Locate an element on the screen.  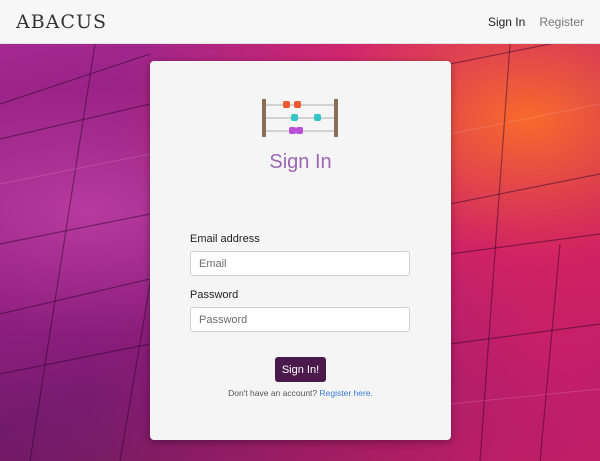
password-label: Password is located at coordinates (214, 295).